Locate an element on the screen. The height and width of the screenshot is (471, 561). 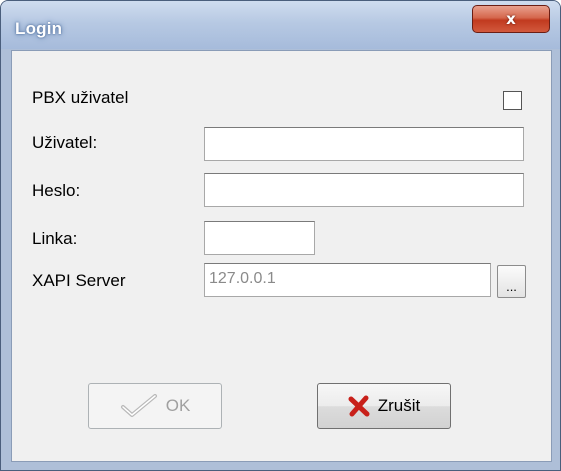
server-input: 127.0.0.1 is located at coordinates (347, 280).